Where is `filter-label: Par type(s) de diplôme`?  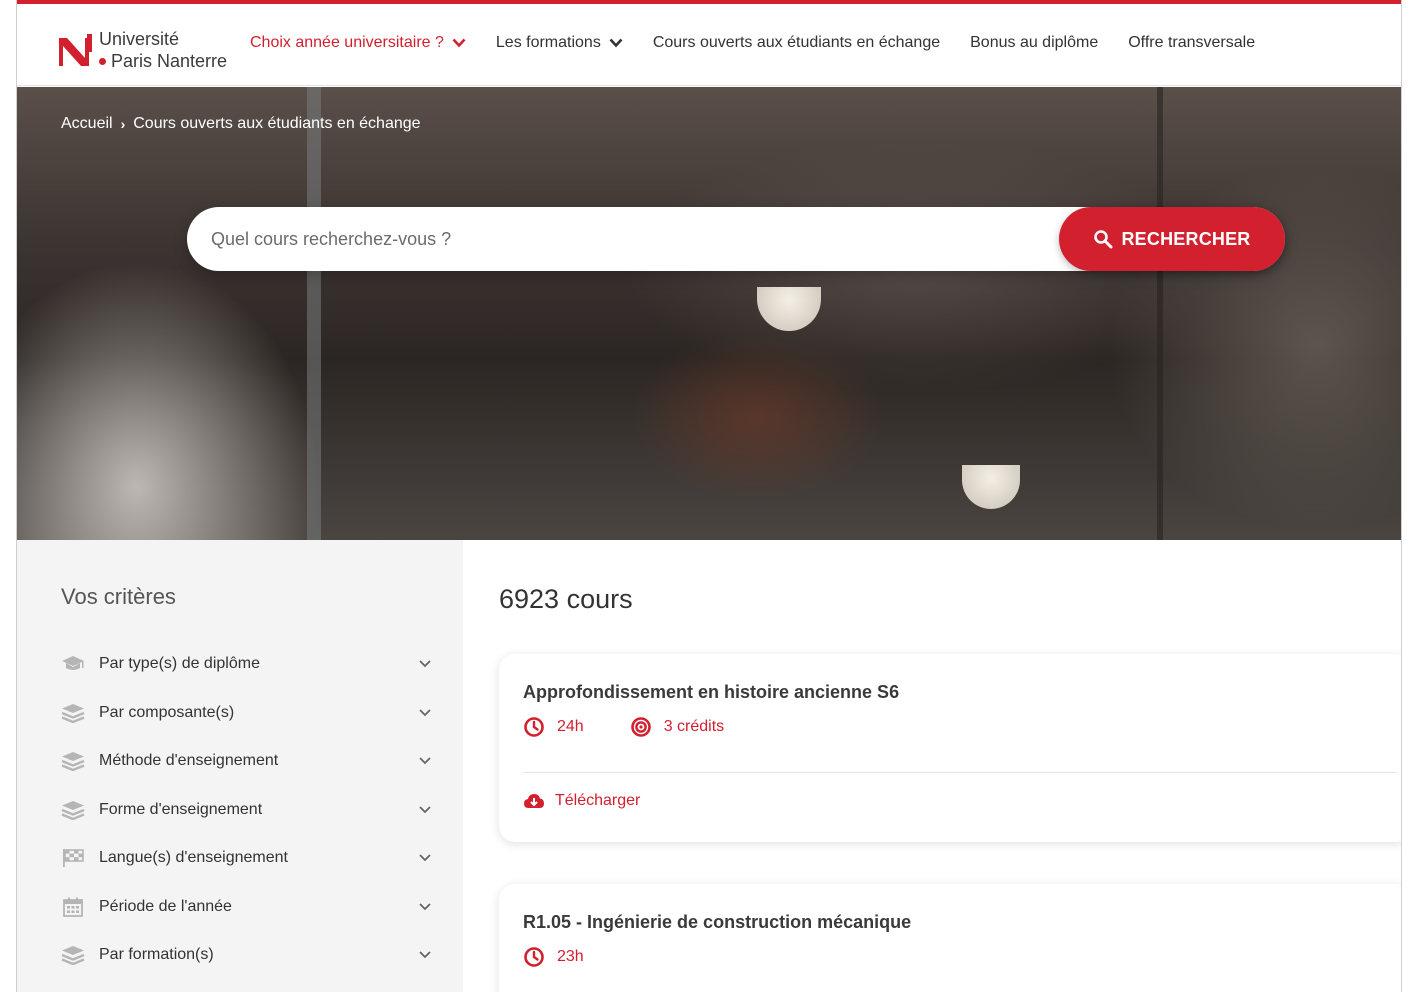 filter-label: Par type(s) de diplôme is located at coordinates (179, 664).